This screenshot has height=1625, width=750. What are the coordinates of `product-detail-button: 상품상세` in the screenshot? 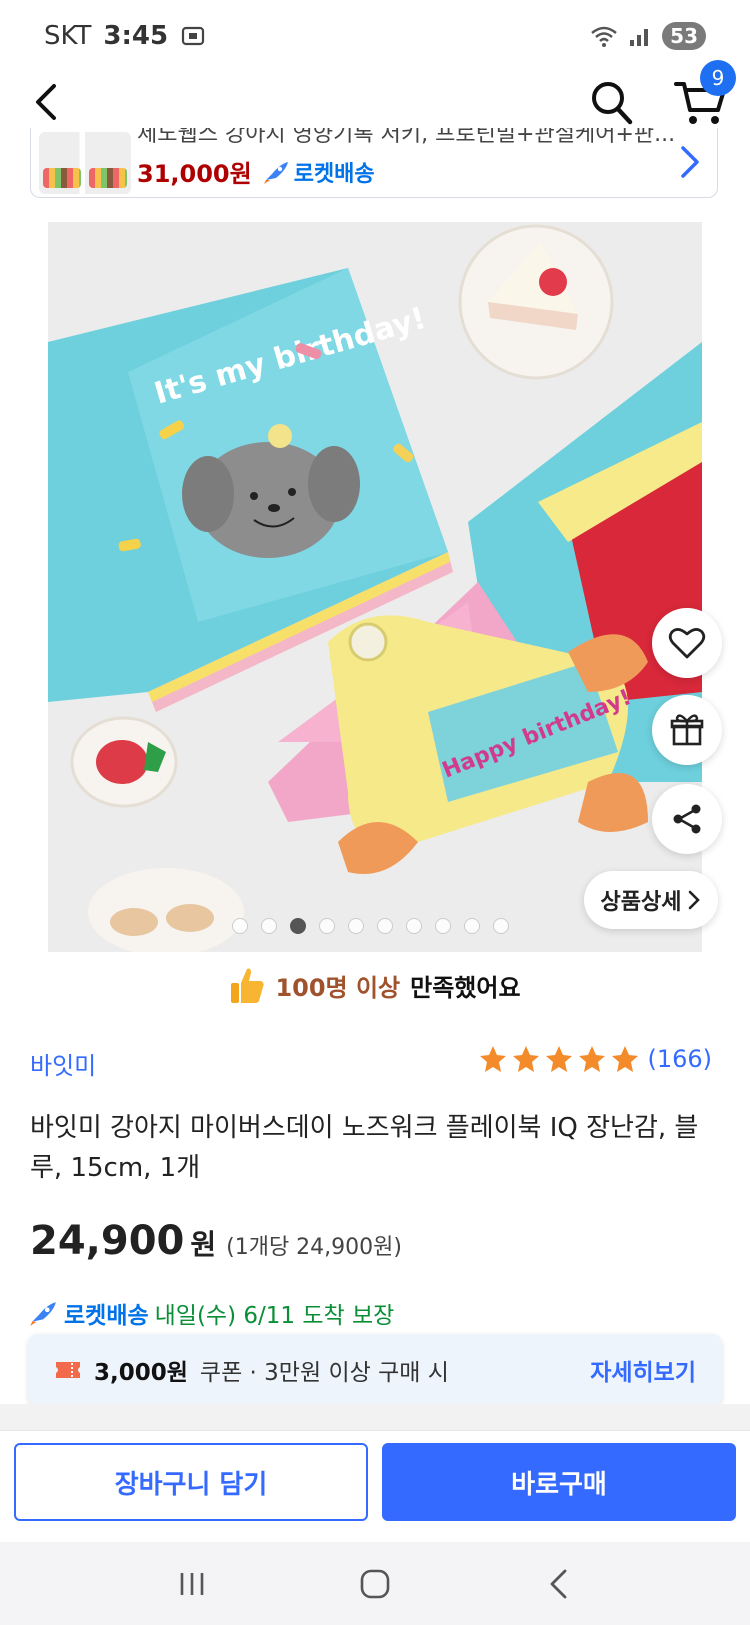 It's located at (651, 900).